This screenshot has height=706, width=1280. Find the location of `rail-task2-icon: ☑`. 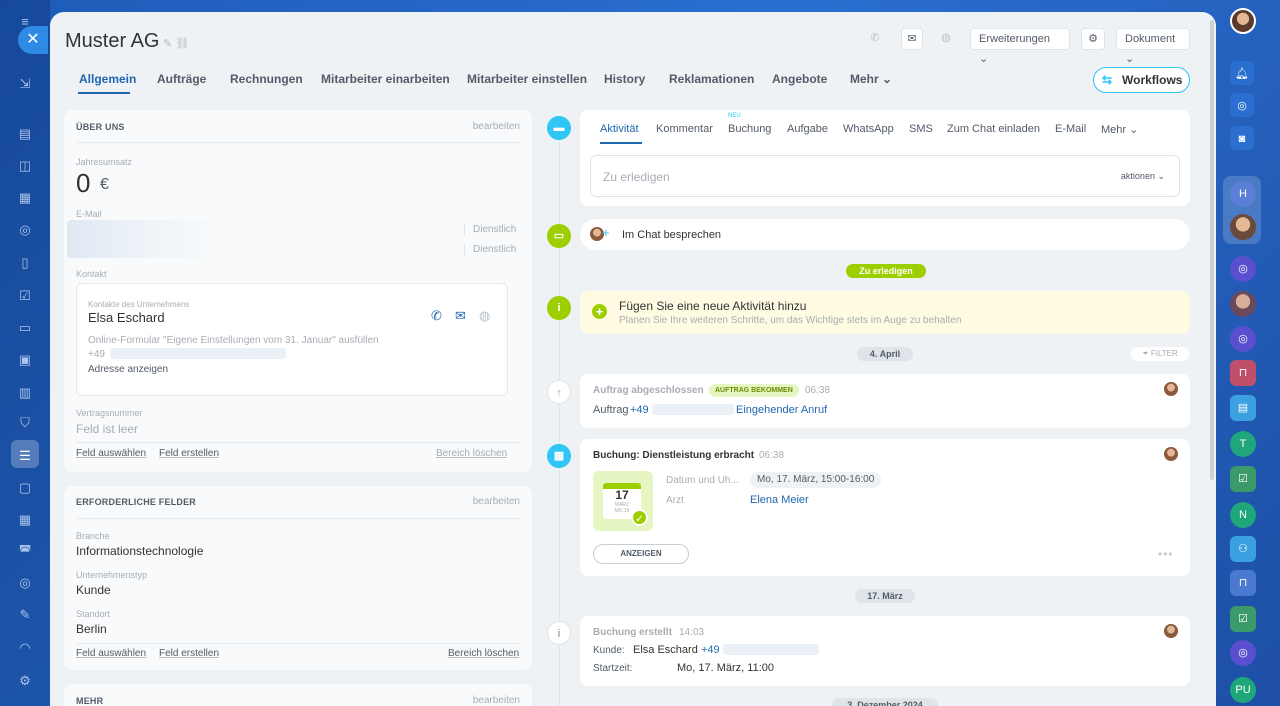

rail-task2-icon: ☑ is located at coordinates (1243, 619).